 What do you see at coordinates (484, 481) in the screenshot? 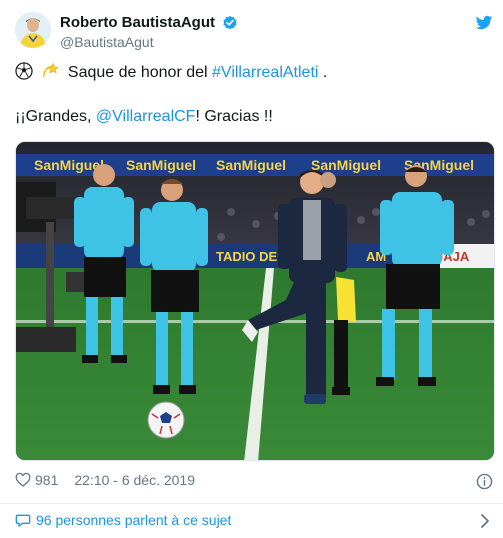
I see `info-icon` at bounding box center [484, 481].